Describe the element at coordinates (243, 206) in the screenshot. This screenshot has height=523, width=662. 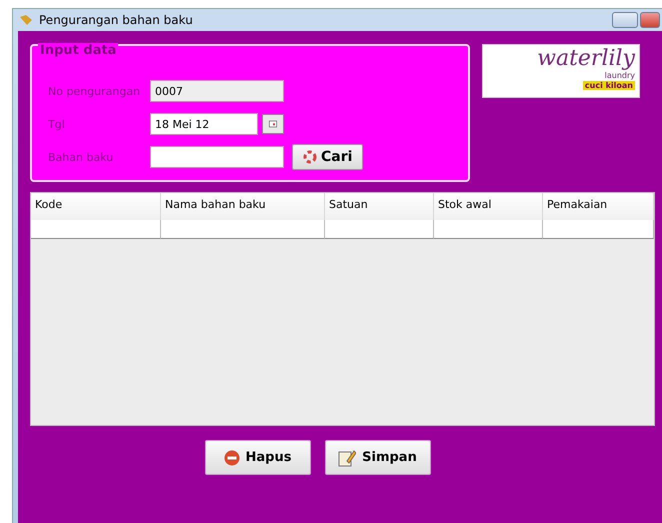
I see `column-header: Nama bahan baku` at that location.